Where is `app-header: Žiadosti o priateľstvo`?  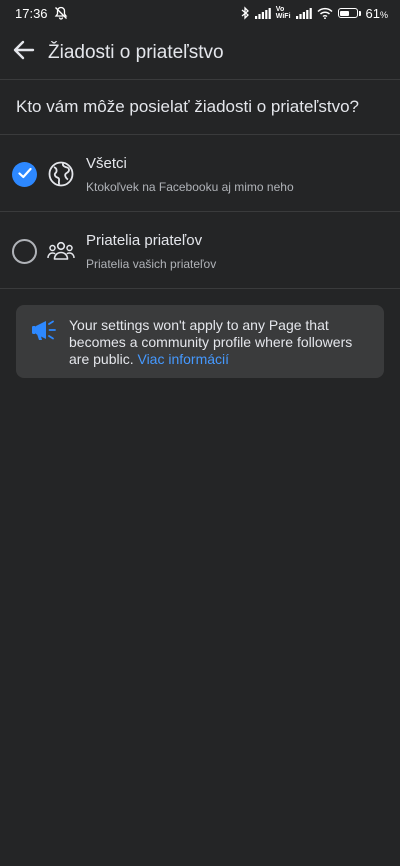
app-header: Žiadosti o priateľstvo is located at coordinates (200, 53).